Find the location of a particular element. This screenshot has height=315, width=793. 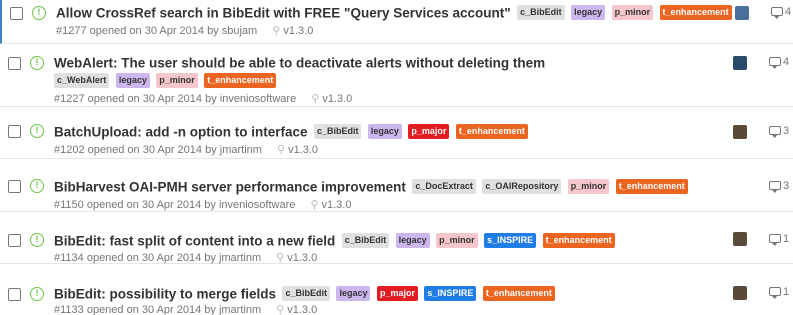

issue-meta: #1134 opened on 30 Apr 2014 by jmartinm is located at coordinates (158, 258).